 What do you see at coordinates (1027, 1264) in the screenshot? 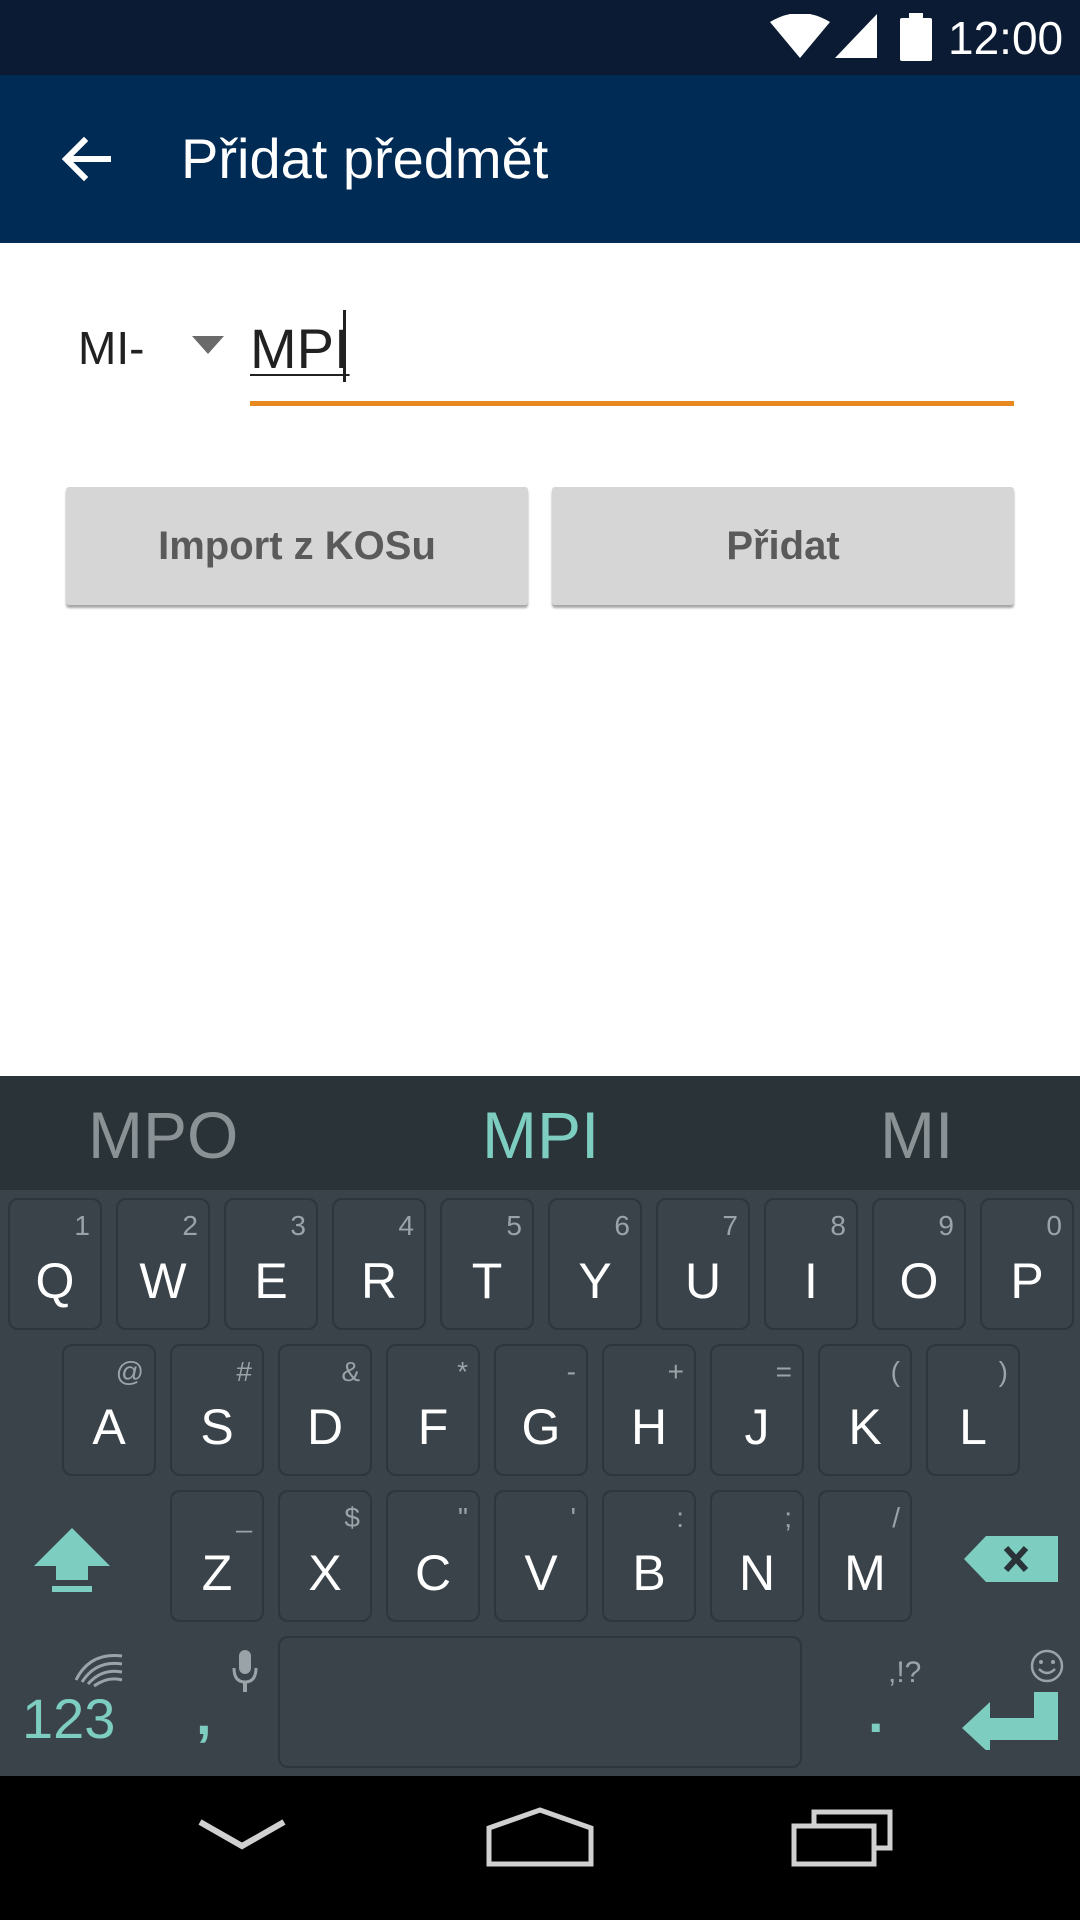
I see `key: 0P` at bounding box center [1027, 1264].